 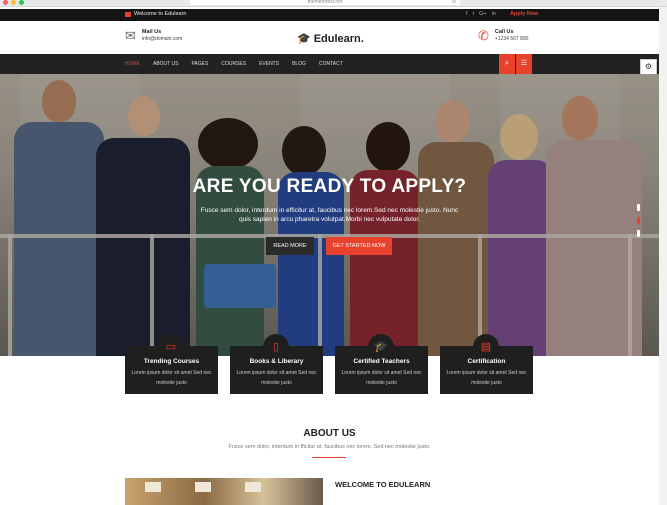 I want to click on settings-toggle-button: ⚙, so click(x=648, y=67).